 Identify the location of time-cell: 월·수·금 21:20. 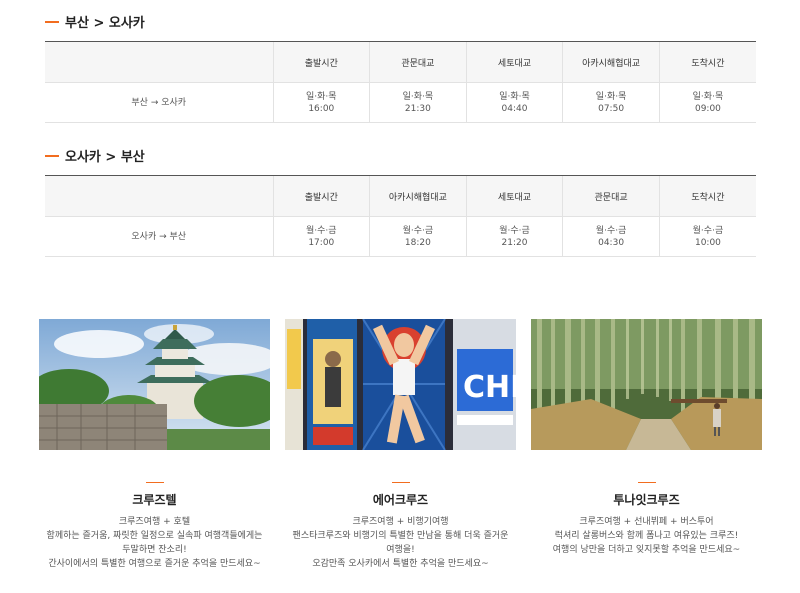
(514, 236).